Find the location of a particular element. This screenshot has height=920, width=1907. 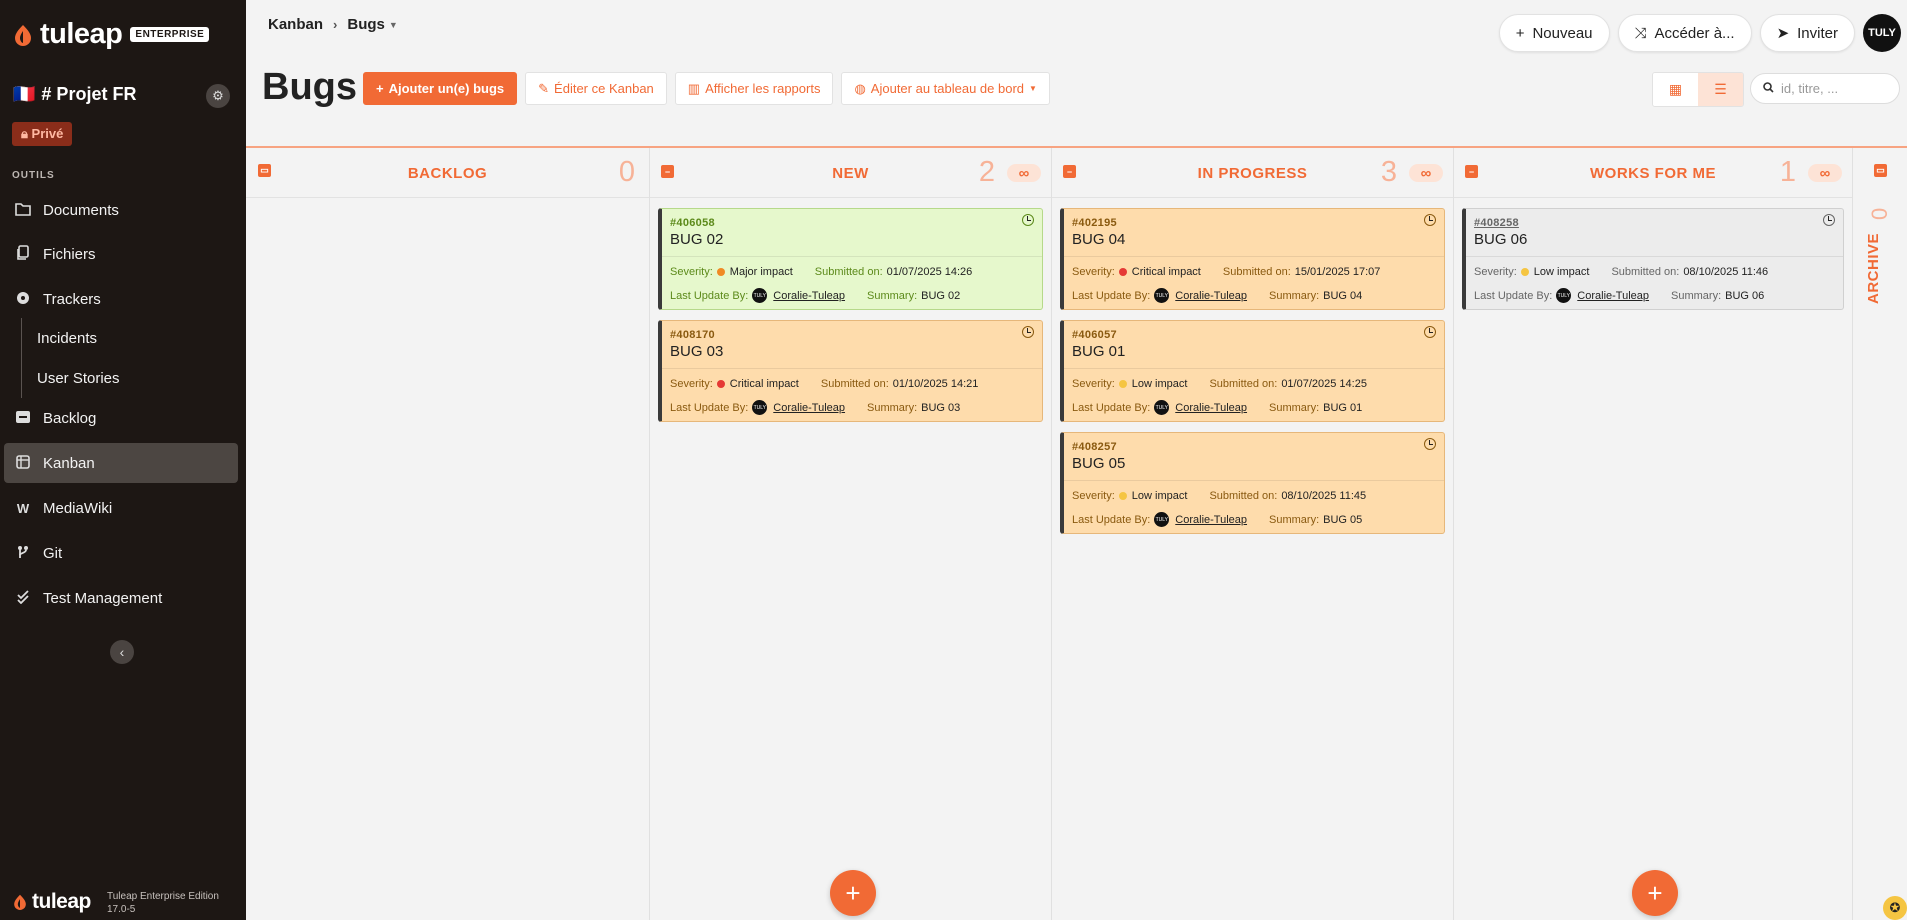

test-management-icon is located at coordinates (23, 598).